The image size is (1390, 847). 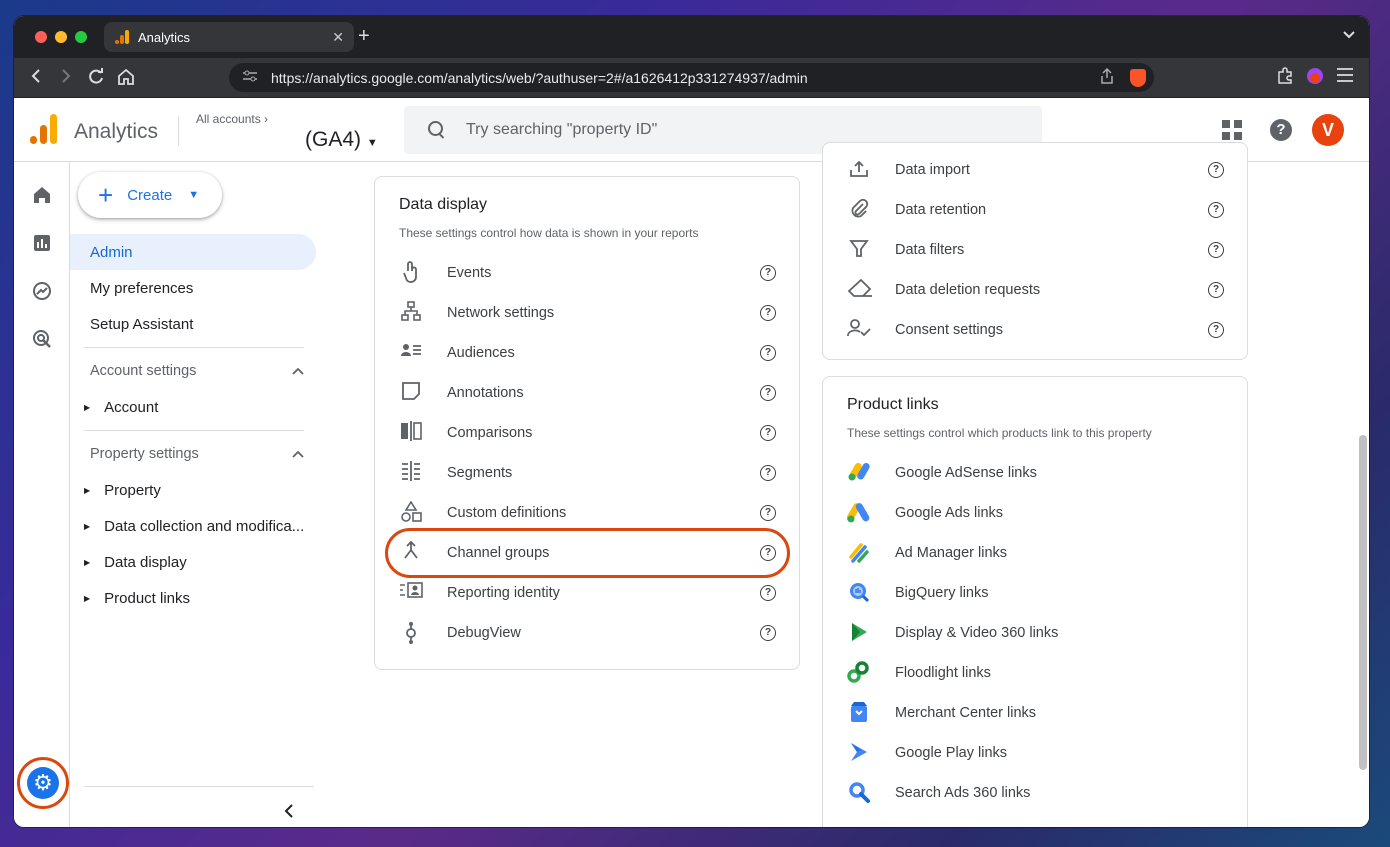 I want to click on new-tab-button: +, so click(x=364, y=36).